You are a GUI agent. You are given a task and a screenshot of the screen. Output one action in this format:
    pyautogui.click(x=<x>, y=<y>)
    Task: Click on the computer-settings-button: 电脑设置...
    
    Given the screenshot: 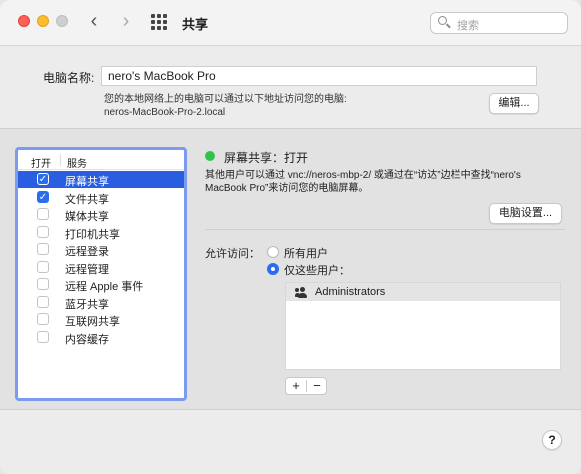 What is the action you would take?
    pyautogui.click(x=525, y=213)
    